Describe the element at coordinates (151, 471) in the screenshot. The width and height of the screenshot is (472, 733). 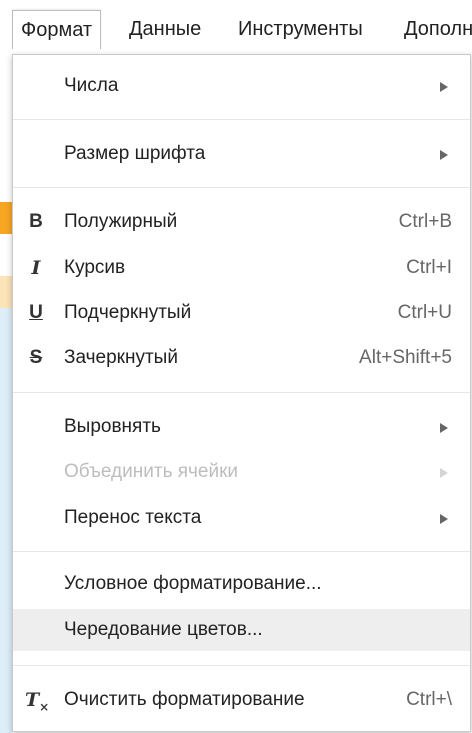
I see `menu-item-label: Объединить ячейки` at that location.